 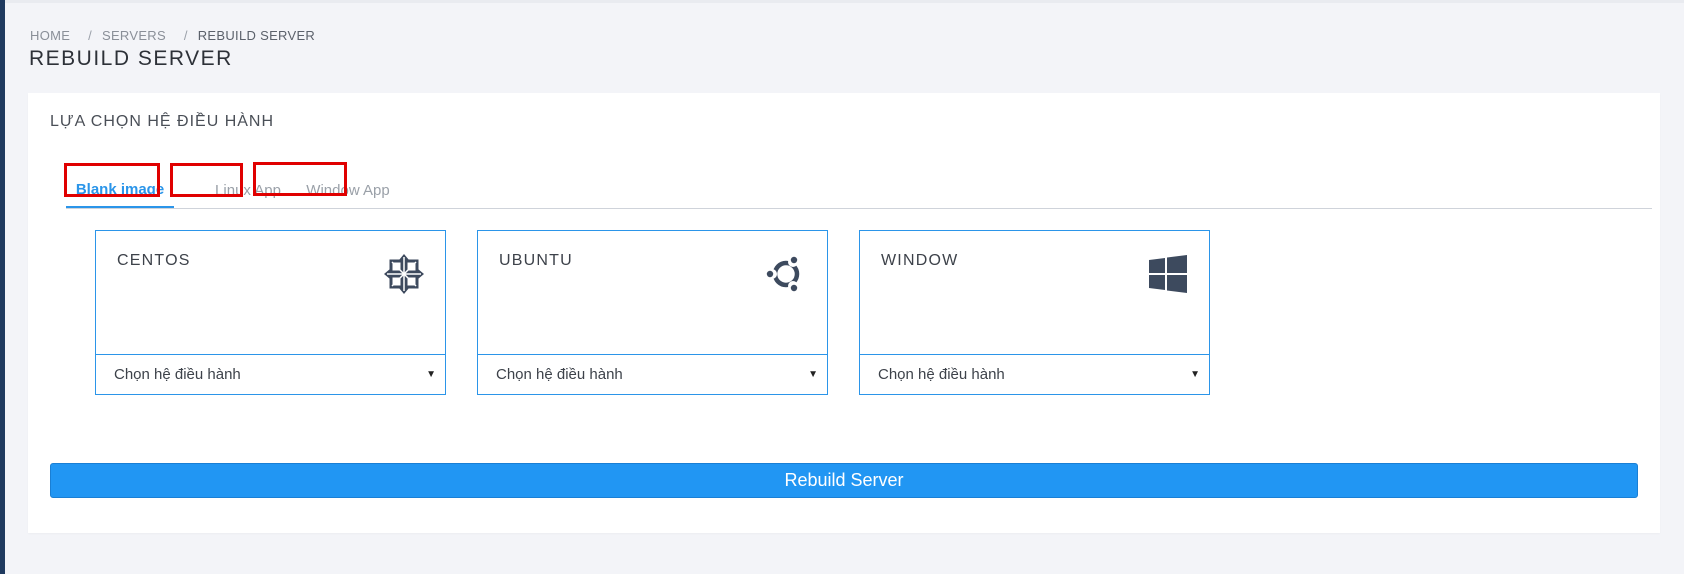 What do you see at coordinates (536, 260) in the screenshot?
I see `os-name: UBUNTU` at bounding box center [536, 260].